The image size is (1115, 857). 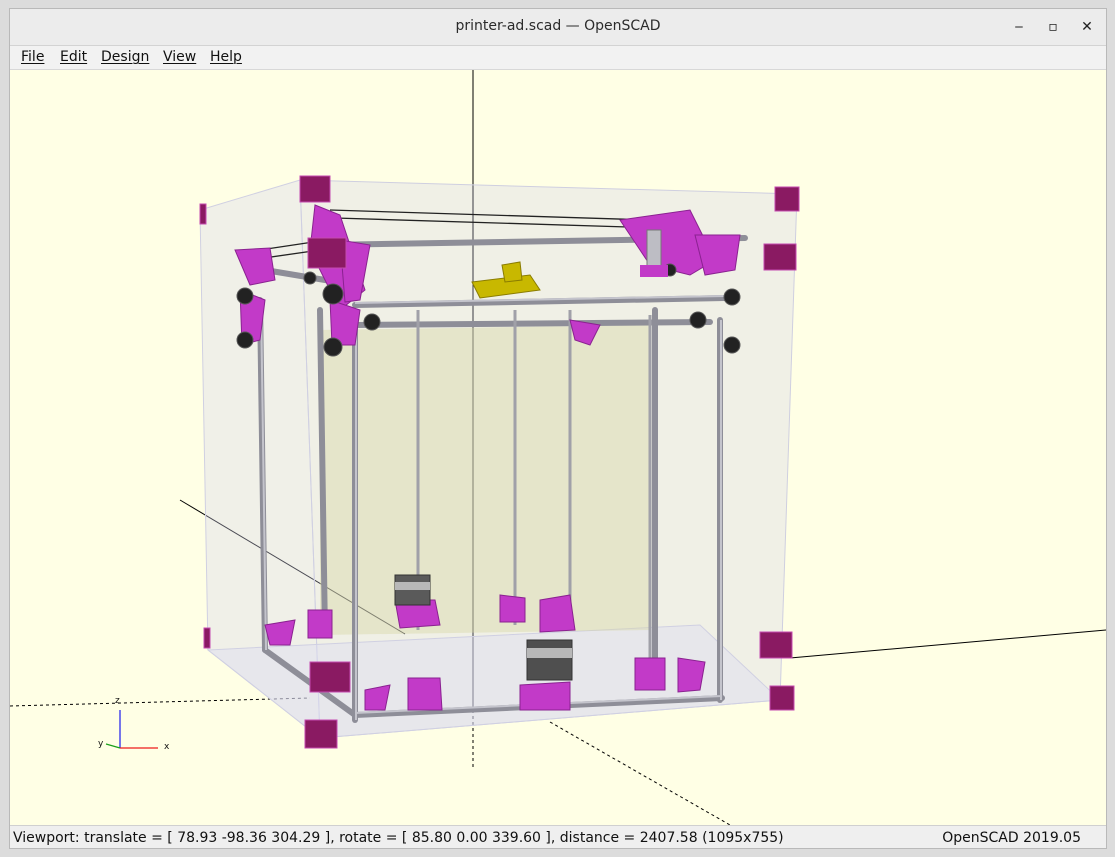 I want to click on menu-help: Help, so click(x=226, y=57).